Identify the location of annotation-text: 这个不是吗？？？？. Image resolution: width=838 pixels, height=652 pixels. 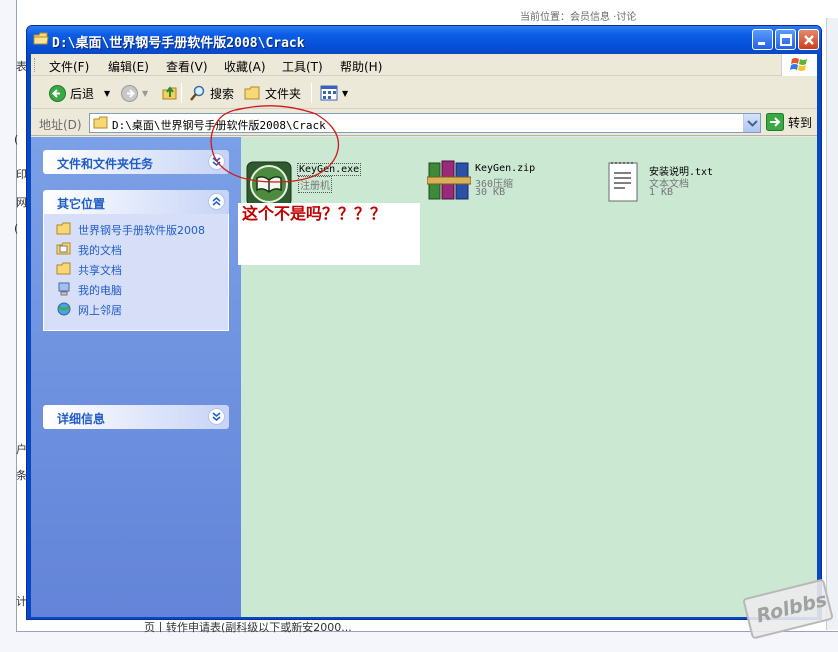
(314, 213).